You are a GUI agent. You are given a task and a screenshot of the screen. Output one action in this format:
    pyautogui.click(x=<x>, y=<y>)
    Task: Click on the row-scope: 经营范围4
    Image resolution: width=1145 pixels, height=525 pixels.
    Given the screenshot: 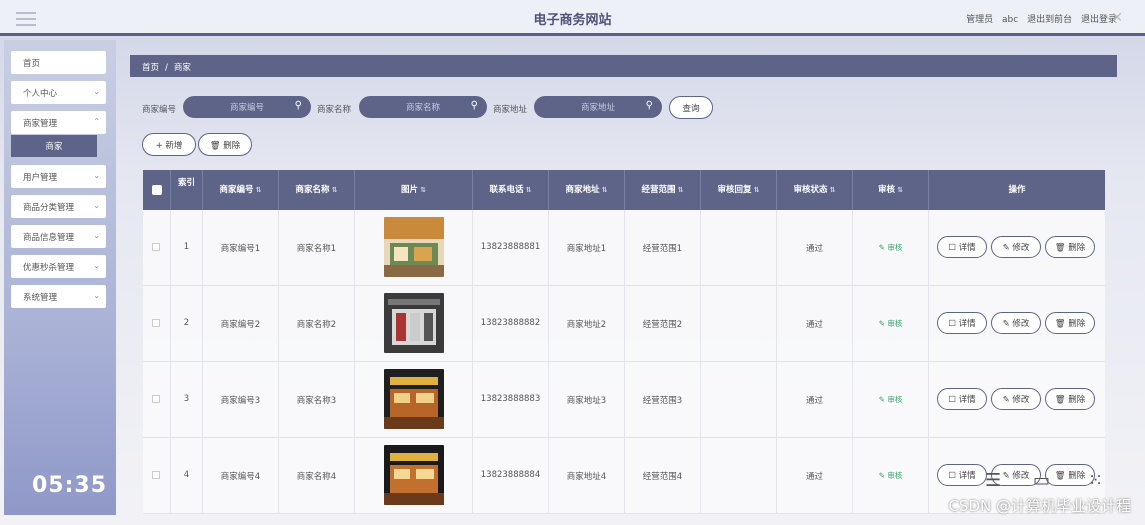 What is the action you would take?
    pyautogui.click(x=663, y=476)
    